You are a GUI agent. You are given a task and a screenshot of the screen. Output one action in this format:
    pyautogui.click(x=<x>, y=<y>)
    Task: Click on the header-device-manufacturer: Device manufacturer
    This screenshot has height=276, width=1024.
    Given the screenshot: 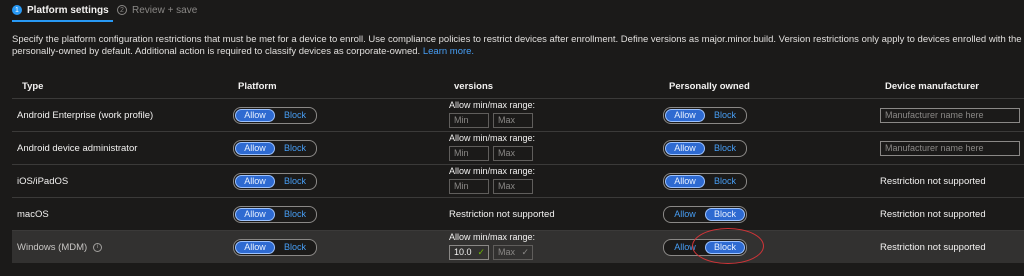 What is the action you would take?
    pyautogui.click(x=932, y=86)
    